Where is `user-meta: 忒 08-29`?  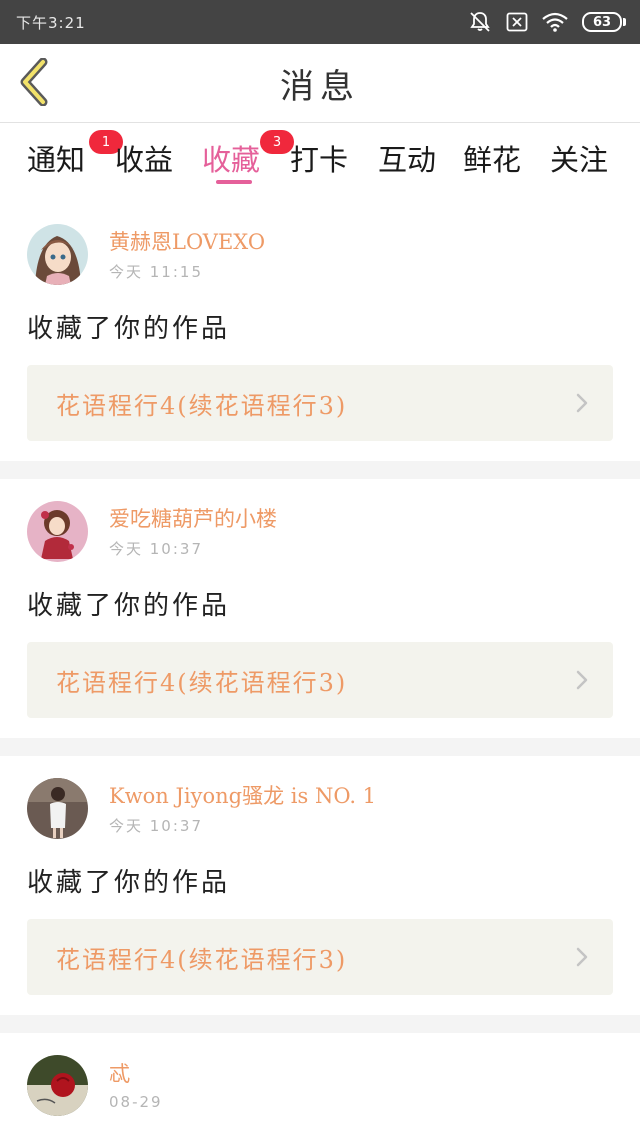 user-meta: 忒 08-29 is located at coordinates (136, 1085).